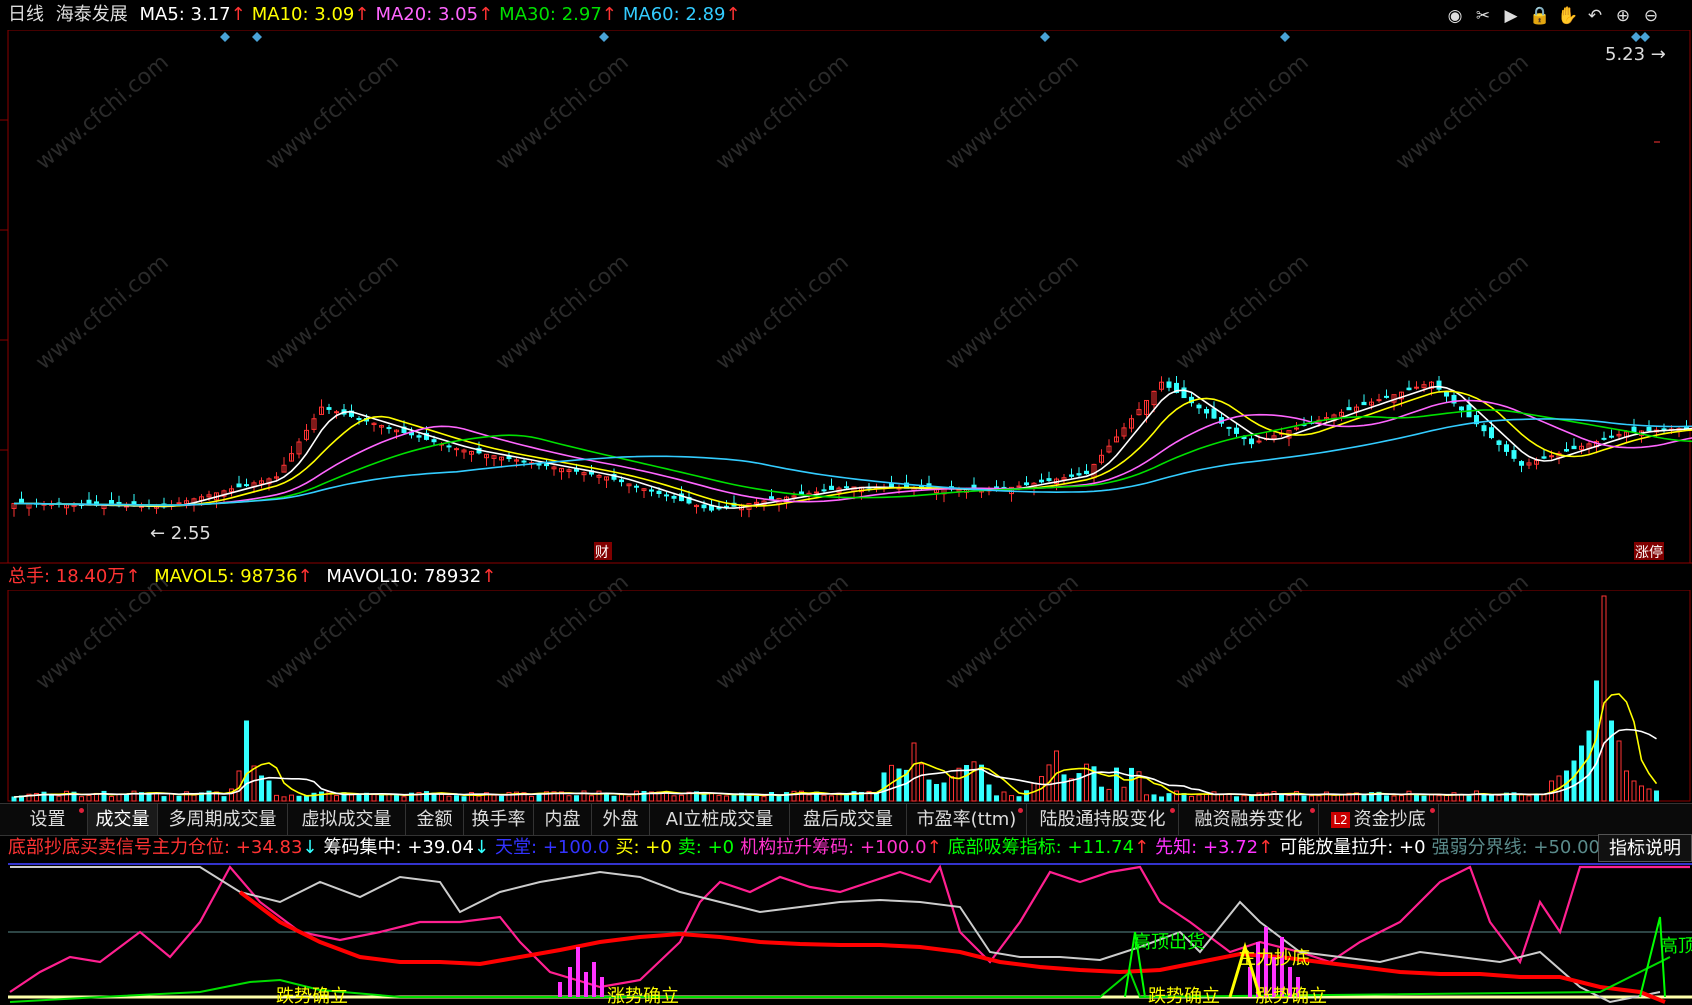 This screenshot has height=1005, width=1692. Describe the element at coordinates (1172, 810) in the screenshot. I see `tab-dot-icon` at that location.